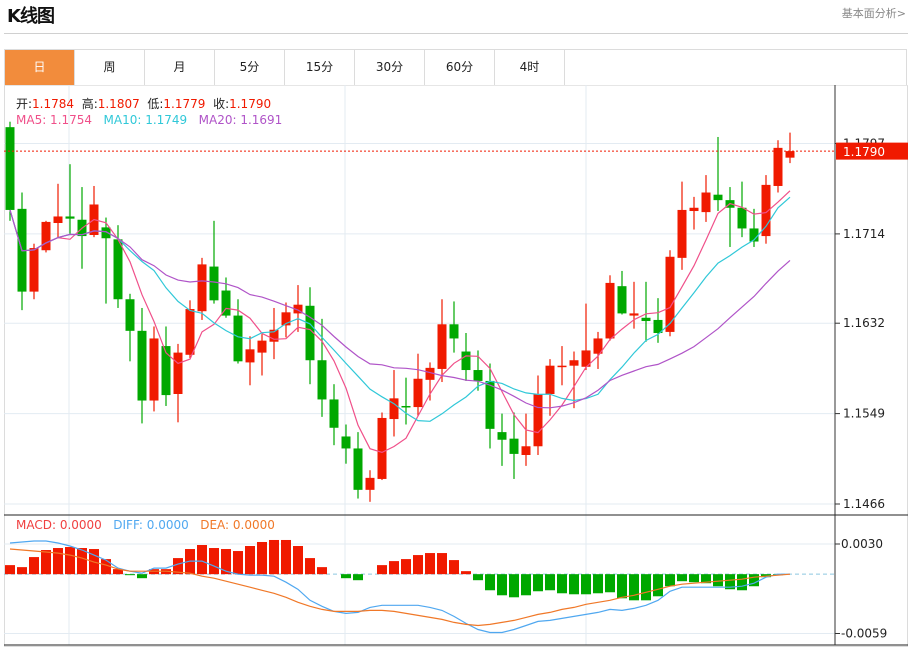 The width and height of the screenshot is (912, 648). What do you see at coordinates (400, 587) in the screenshot?
I see `dea-line` at bounding box center [400, 587].